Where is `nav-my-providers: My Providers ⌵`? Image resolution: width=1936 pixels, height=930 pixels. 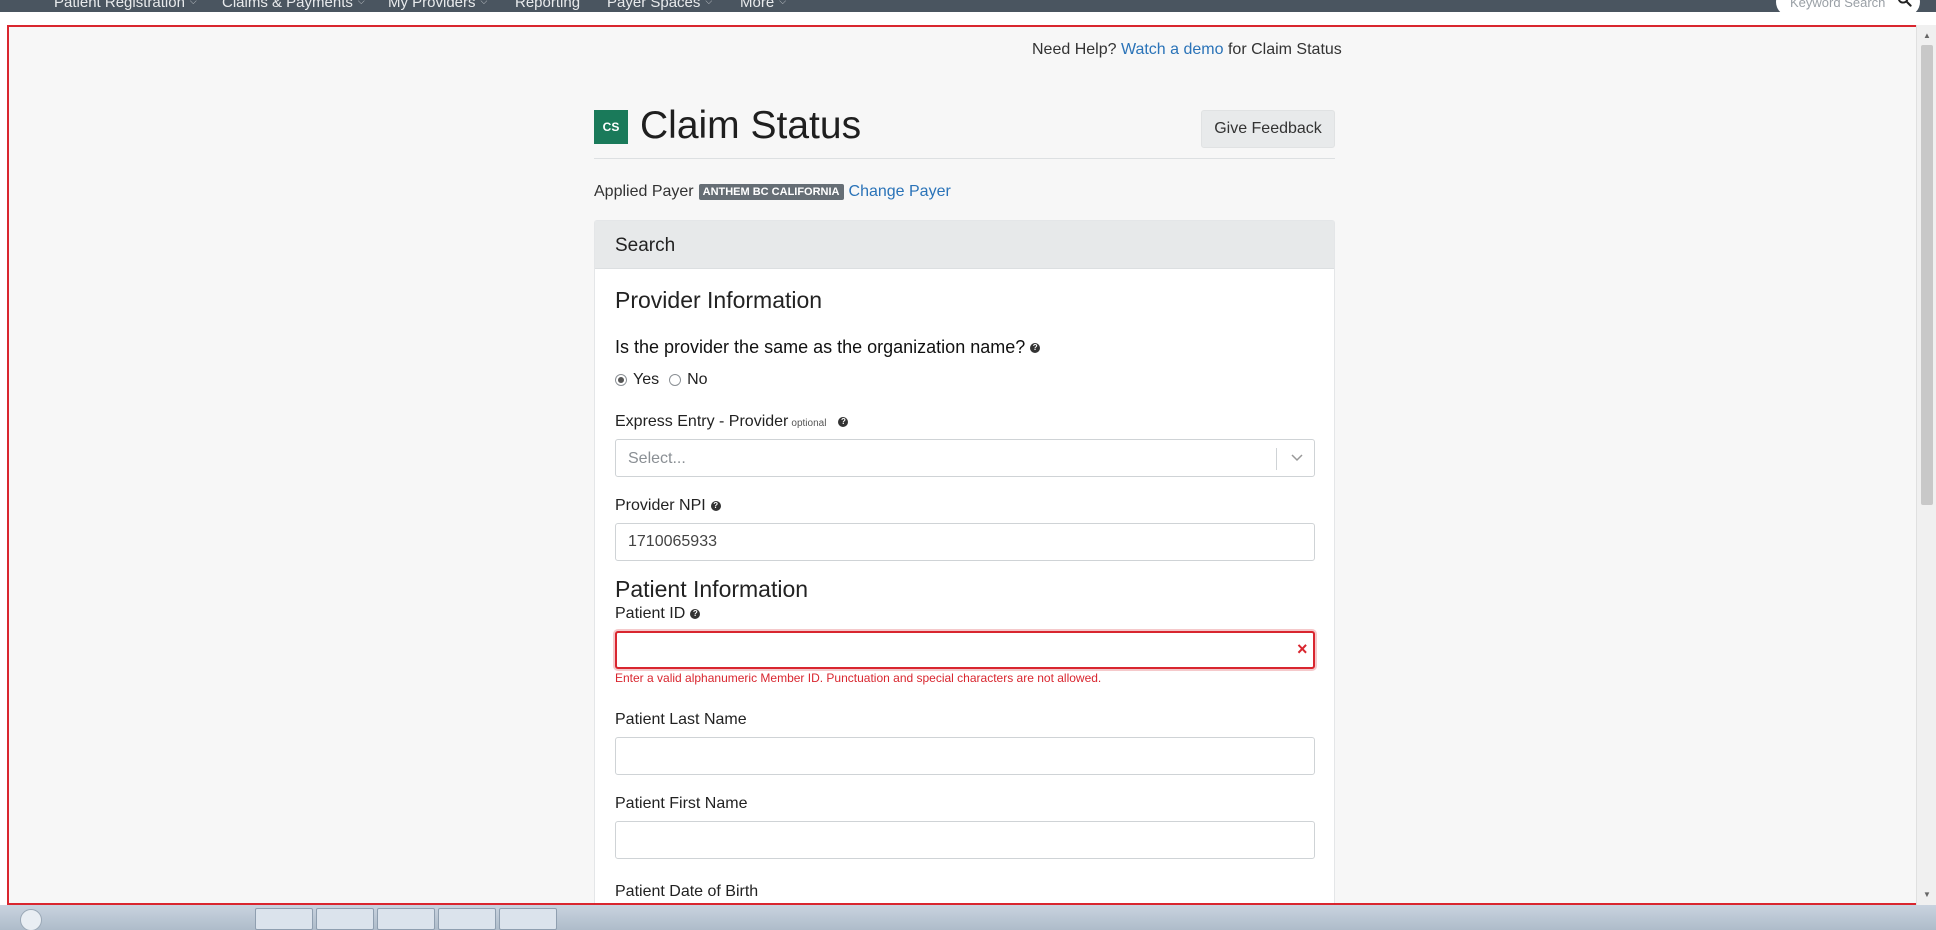 nav-my-providers: My Providers ⌵ is located at coordinates (437, 5).